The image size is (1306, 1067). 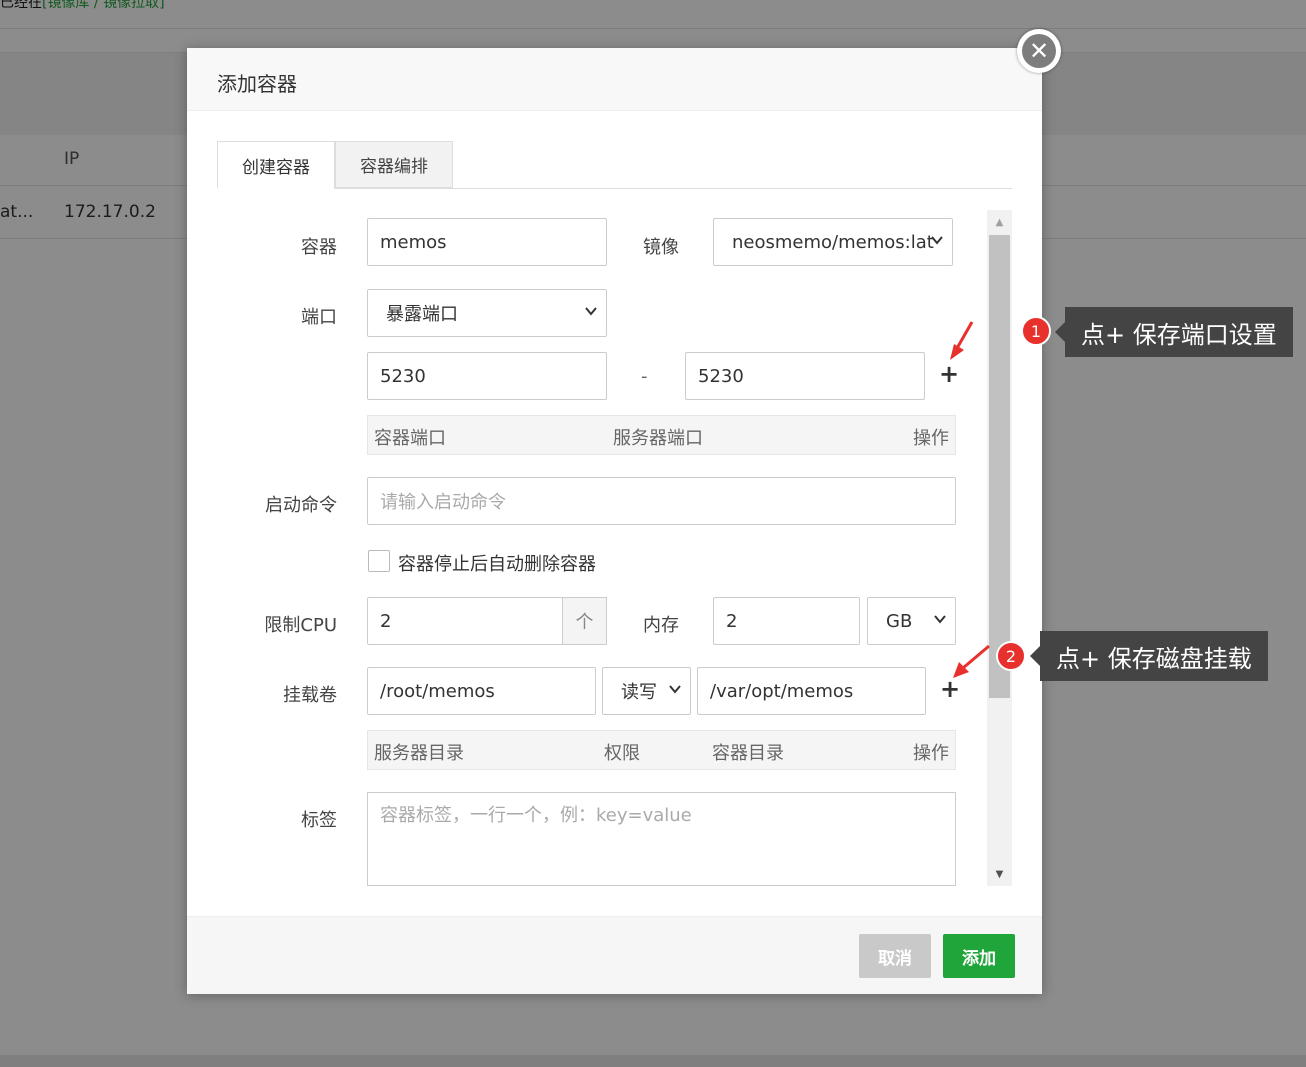 What do you see at coordinates (999, 222) in the screenshot?
I see `scroll-up-icon: ▲` at bounding box center [999, 222].